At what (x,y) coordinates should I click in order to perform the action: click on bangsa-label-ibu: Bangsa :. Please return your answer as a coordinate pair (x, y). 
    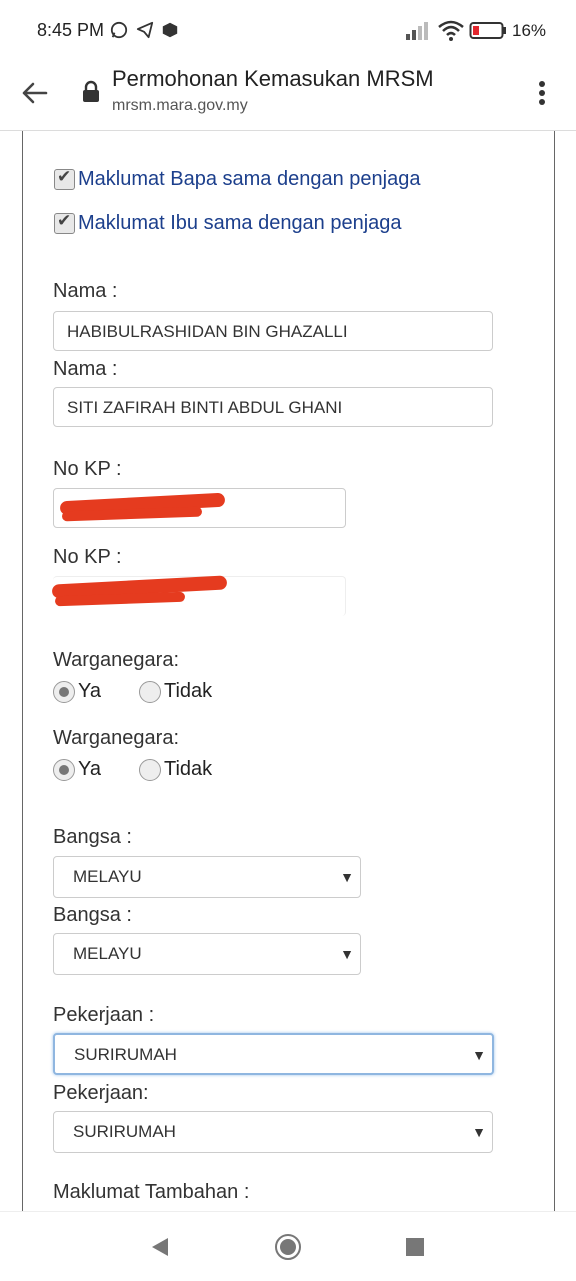
    Looking at the image, I should click on (92, 915).